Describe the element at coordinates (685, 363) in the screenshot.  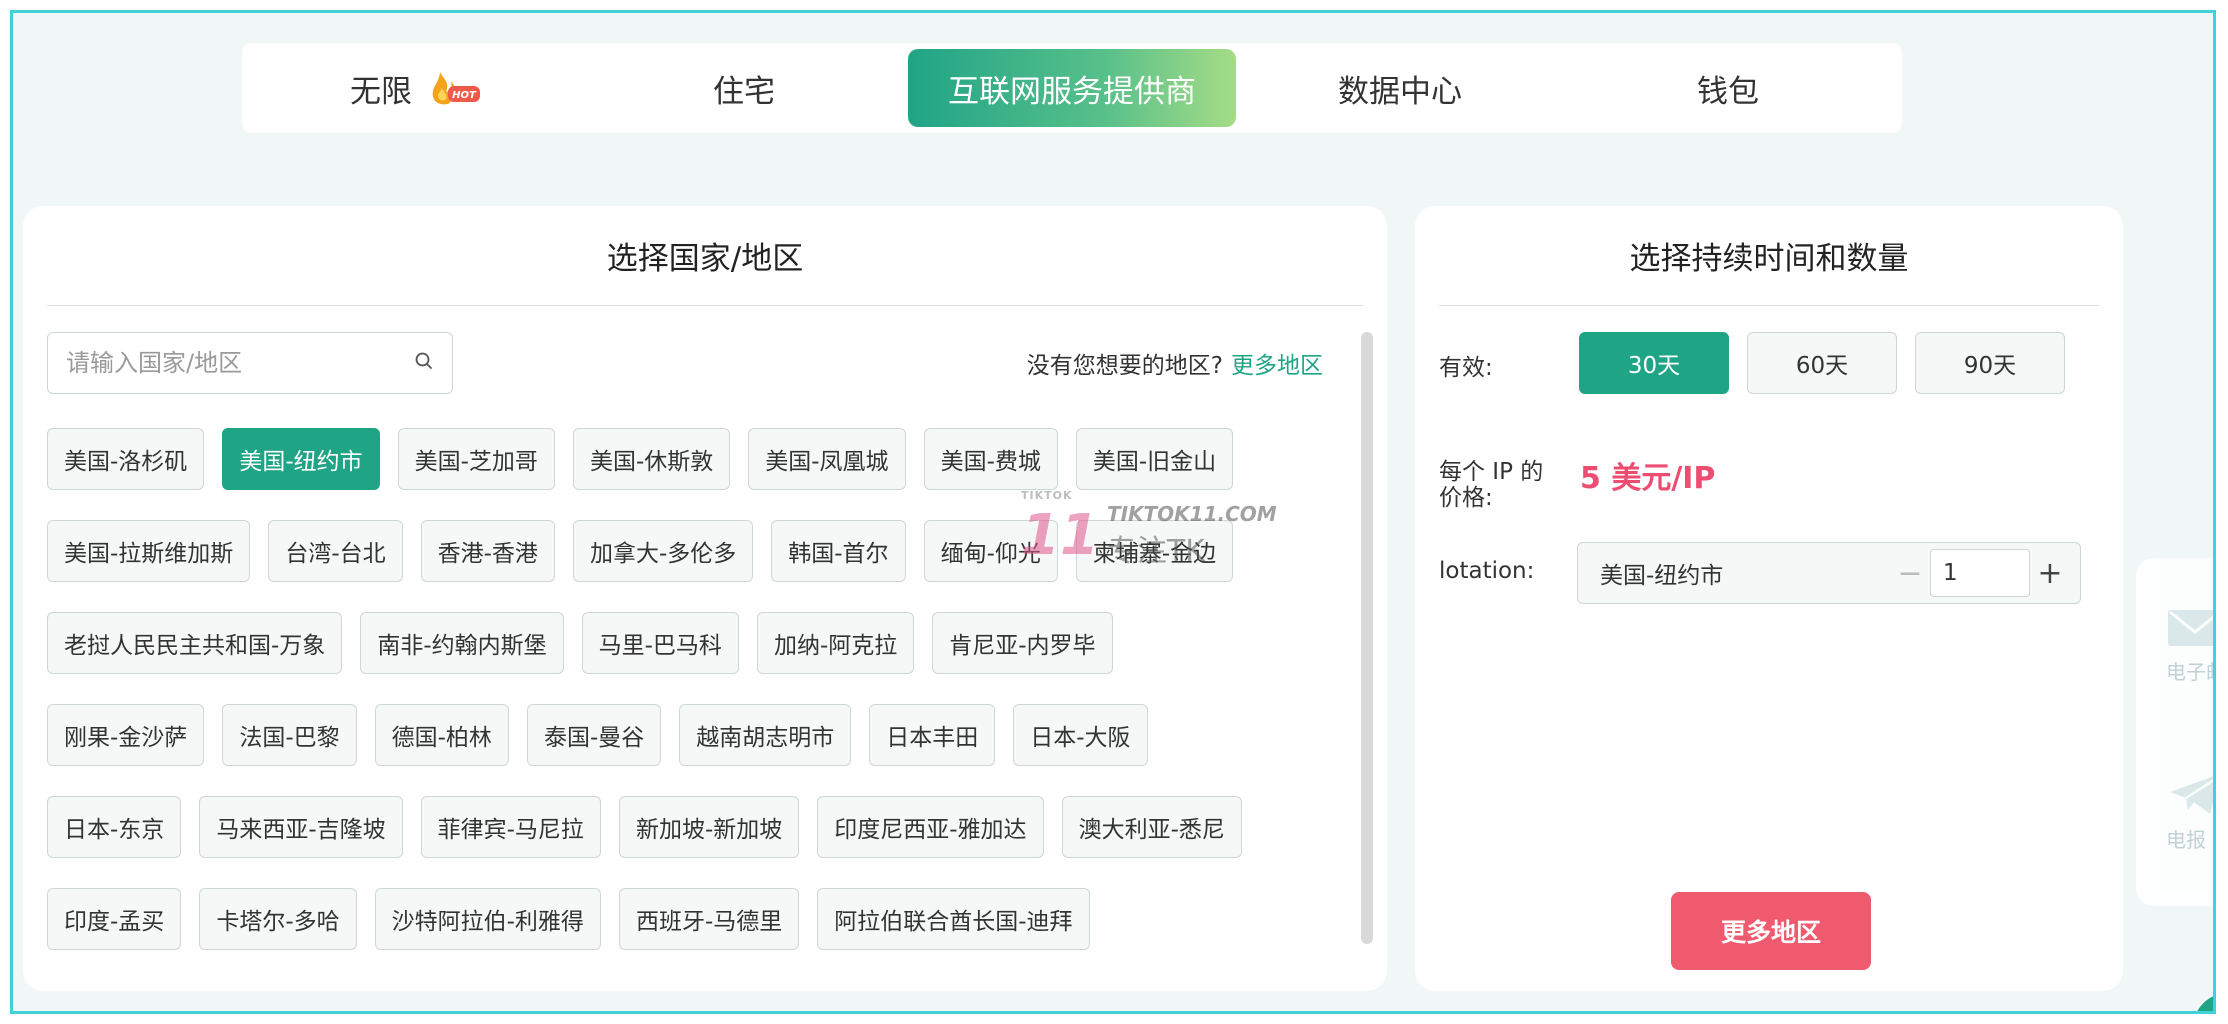
I see `search-row: 没有您想要的地区? 更多地区` at that location.